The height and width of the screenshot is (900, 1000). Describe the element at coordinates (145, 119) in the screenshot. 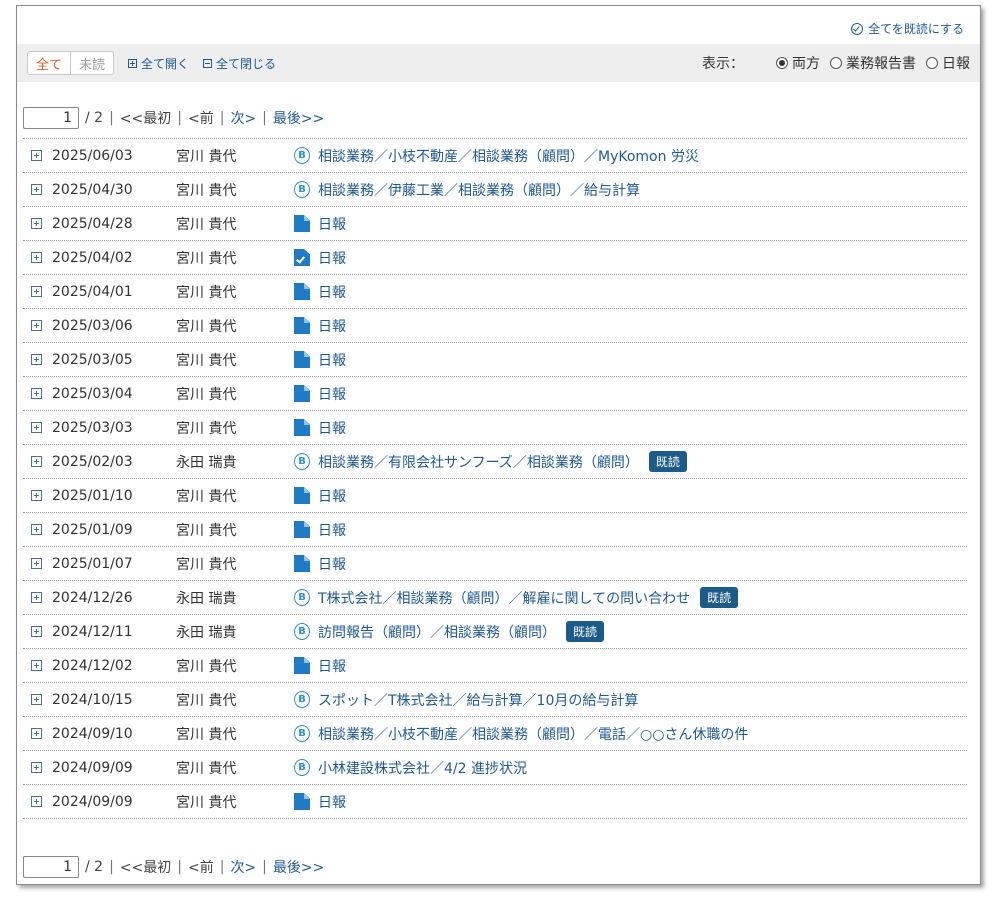

I see `pager-first: <<最初` at that location.